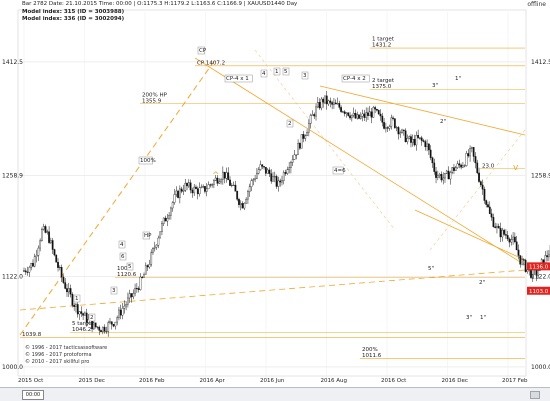  What do you see at coordinates (372, 356) in the screenshot?
I see `level-label: 1011.6` at bounding box center [372, 356].